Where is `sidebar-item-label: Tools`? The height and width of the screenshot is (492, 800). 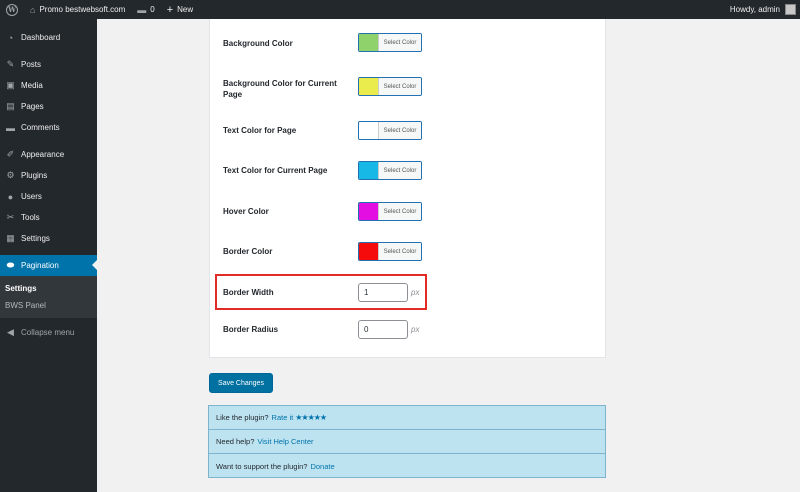
sidebar-item-label: Tools is located at coordinates (30, 217).